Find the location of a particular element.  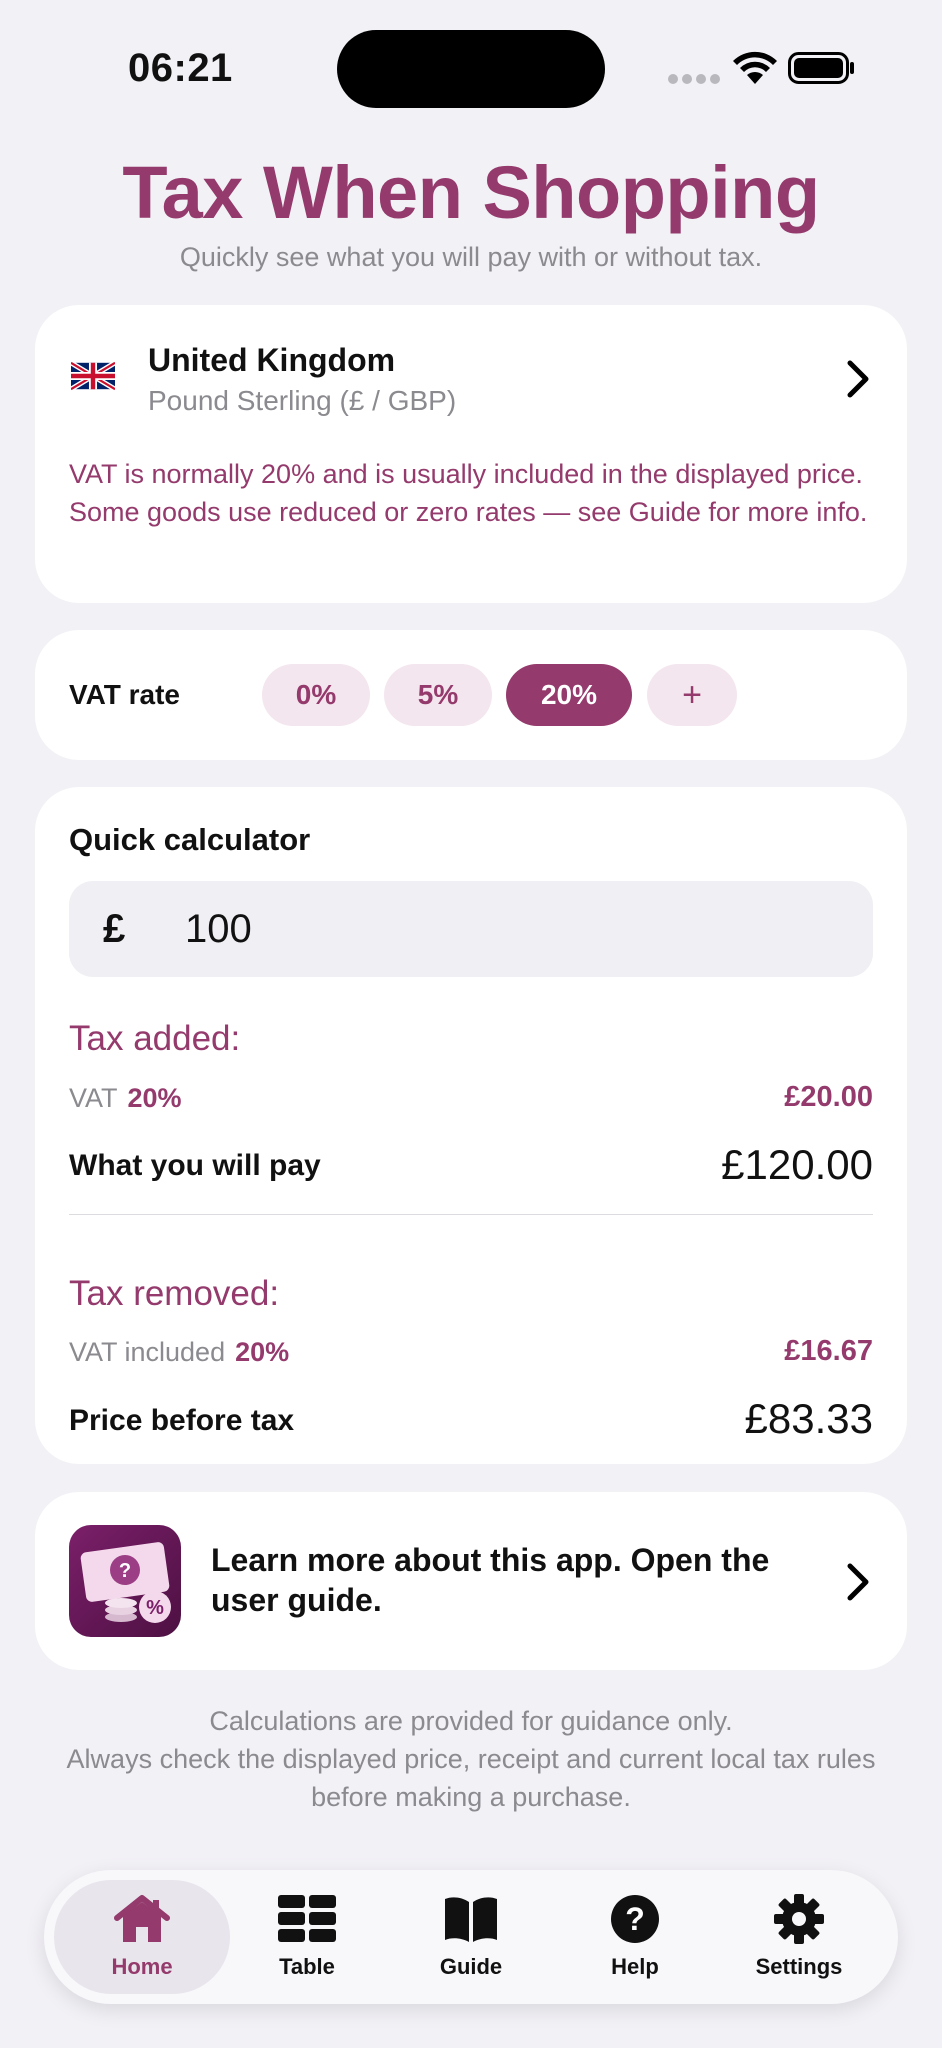

add-rate-button: + is located at coordinates (692, 695).